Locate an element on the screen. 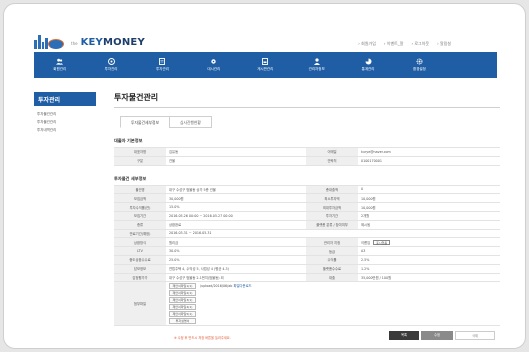 This screenshot has width=529, height=352. logo: the KEYMONEY is located at coordinates (89, 37).